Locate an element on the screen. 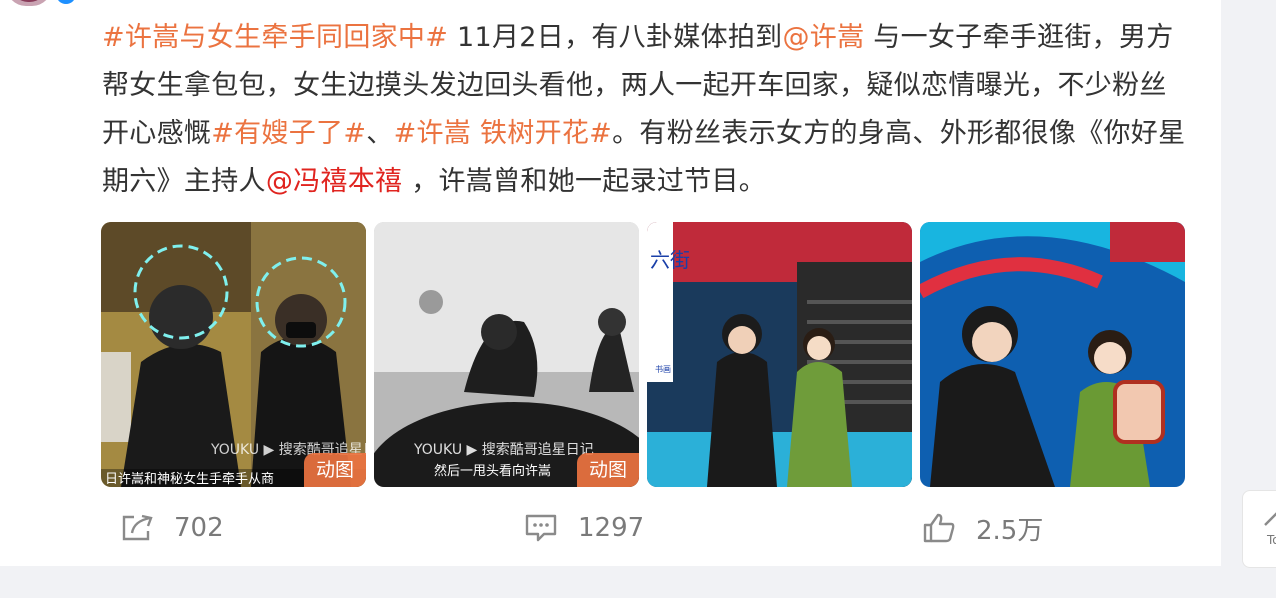 This screenshot has height=598, width=1276. photo-stage-closeup is located at coordinates (1052, 354).